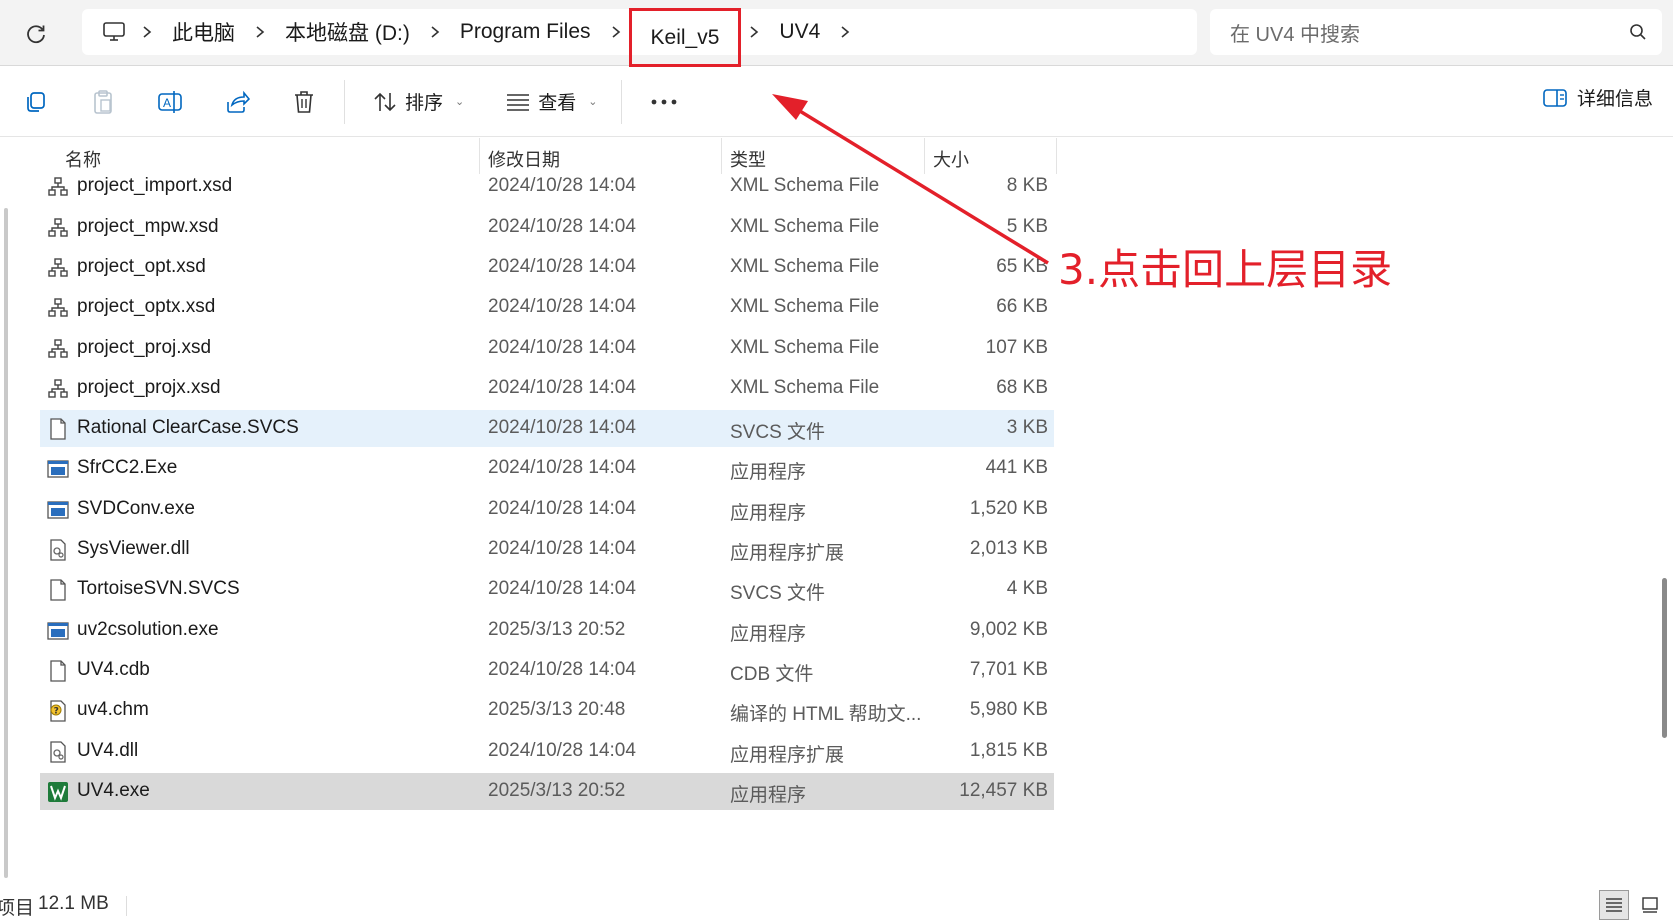 This screenshot has width=1673, height=921. Describe the element at coordinates (58, 550) in the screenshot. I see `dll-icon` at that location.